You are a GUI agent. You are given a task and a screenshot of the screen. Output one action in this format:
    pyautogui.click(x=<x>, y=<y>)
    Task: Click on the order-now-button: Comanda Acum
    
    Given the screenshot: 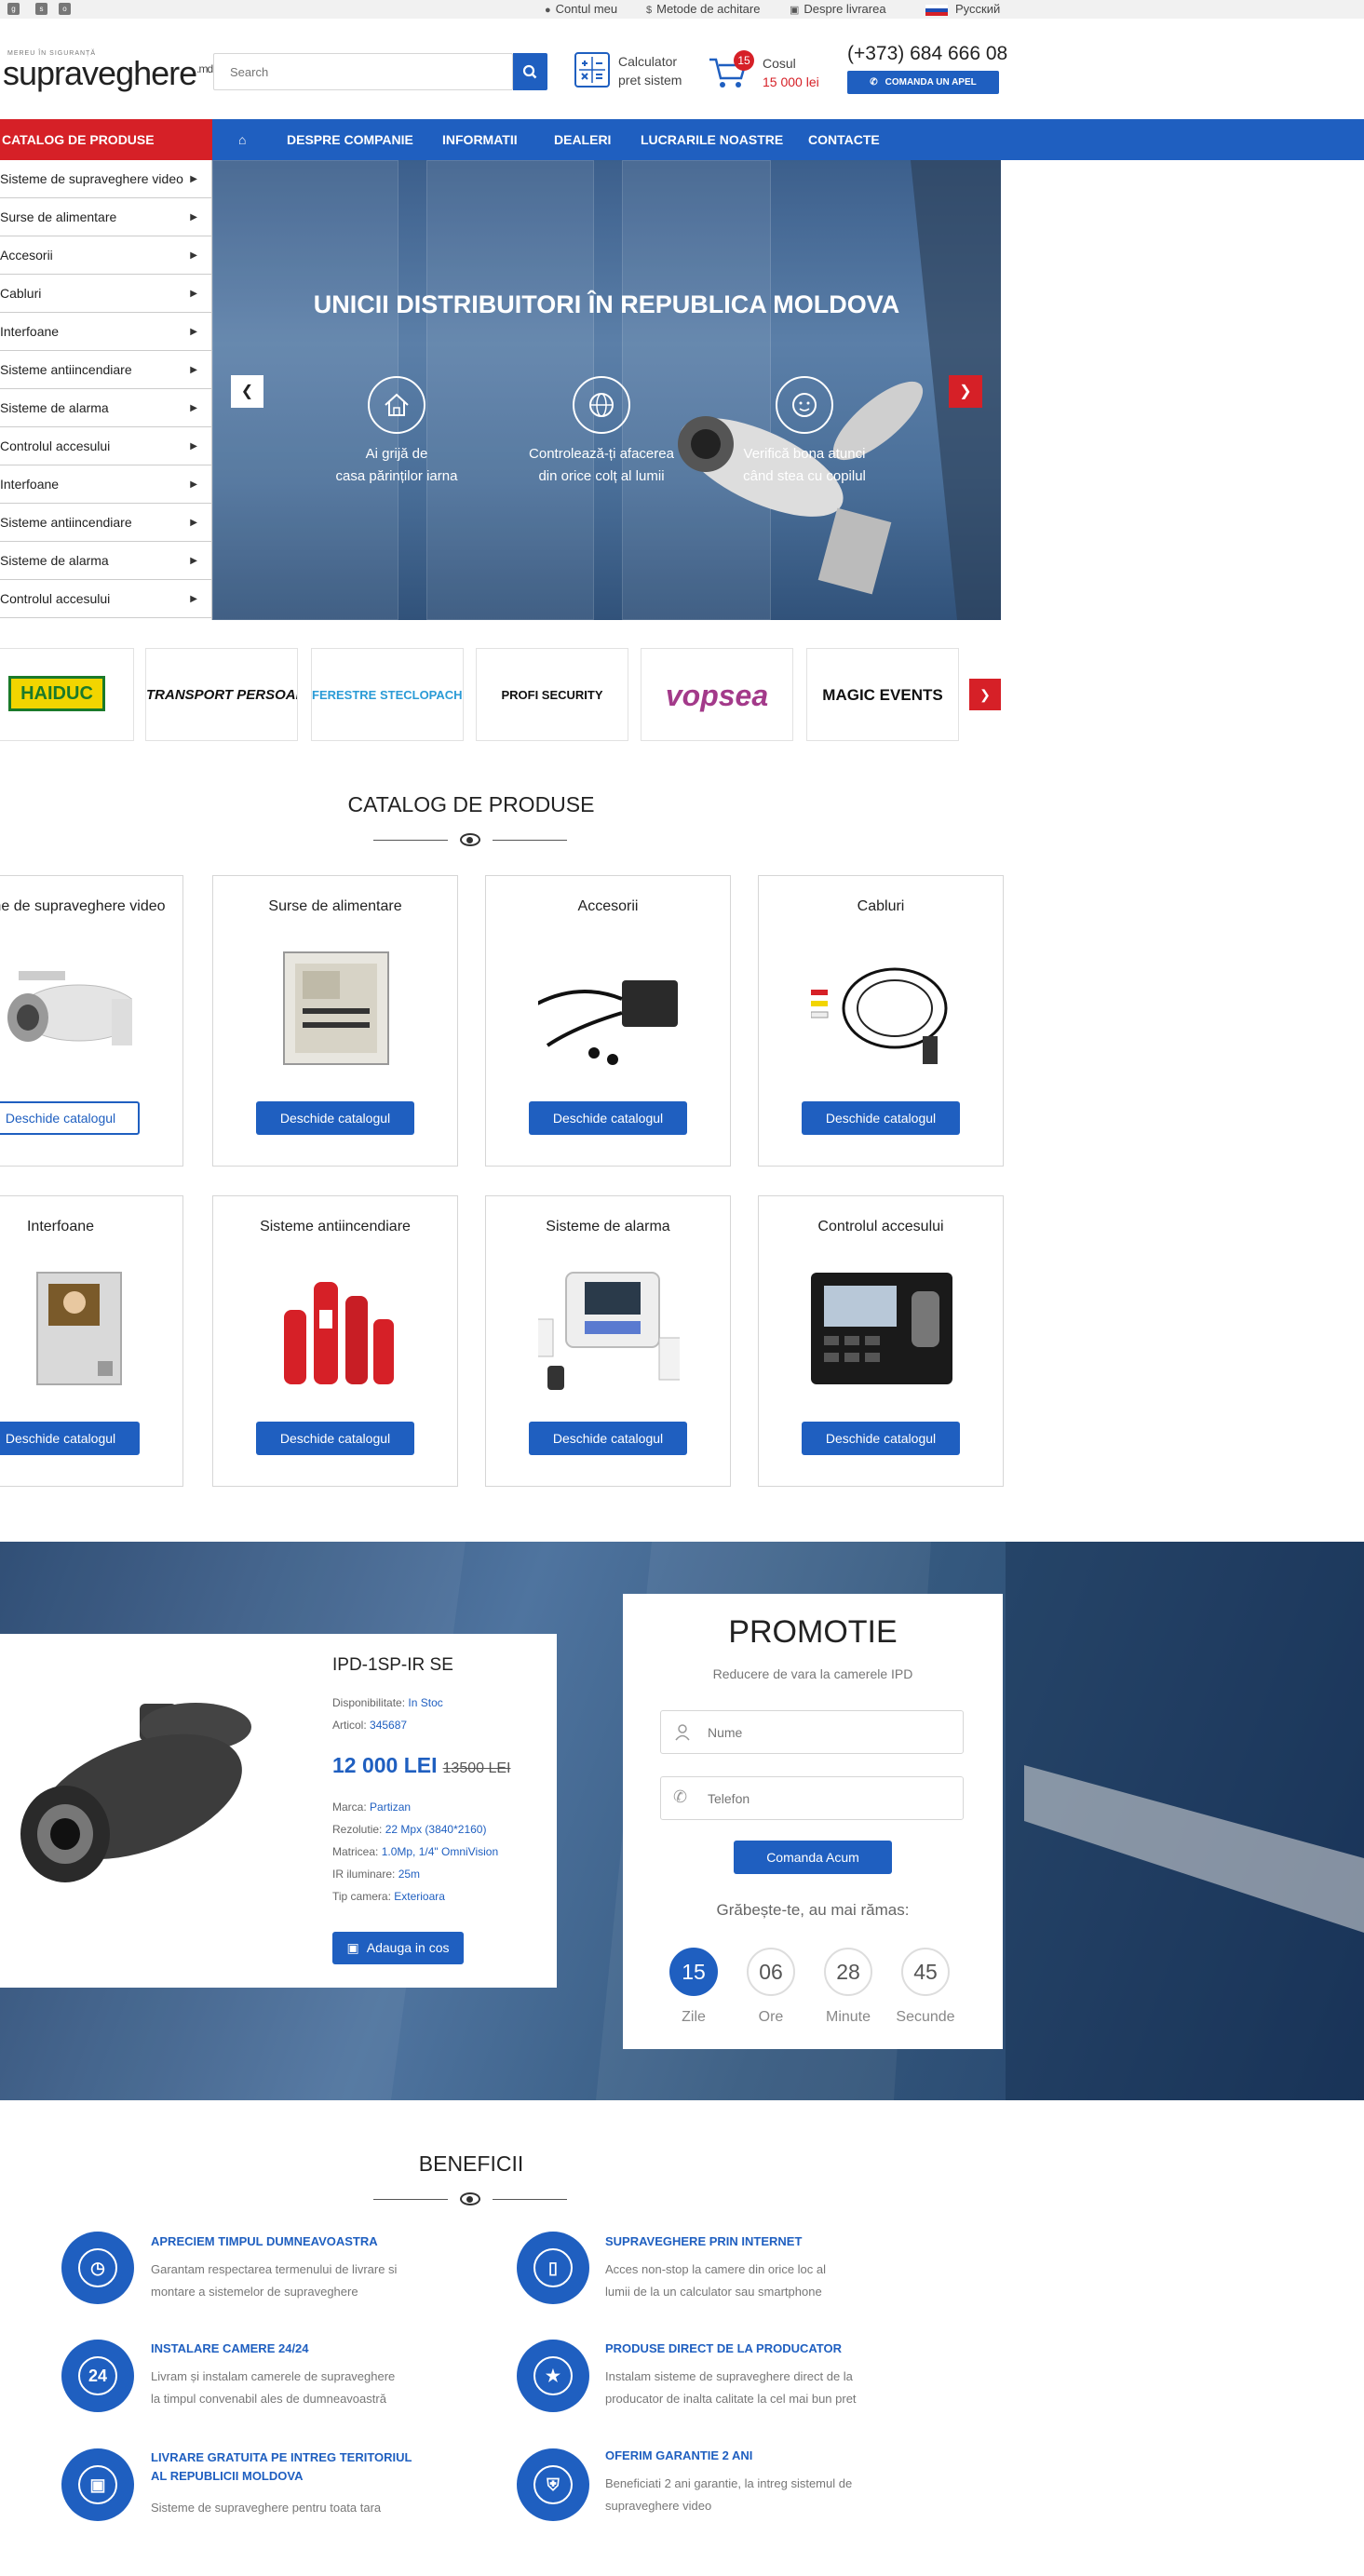 What is the action you would take?
    pyautogui.click(x=813, y=1857)
    